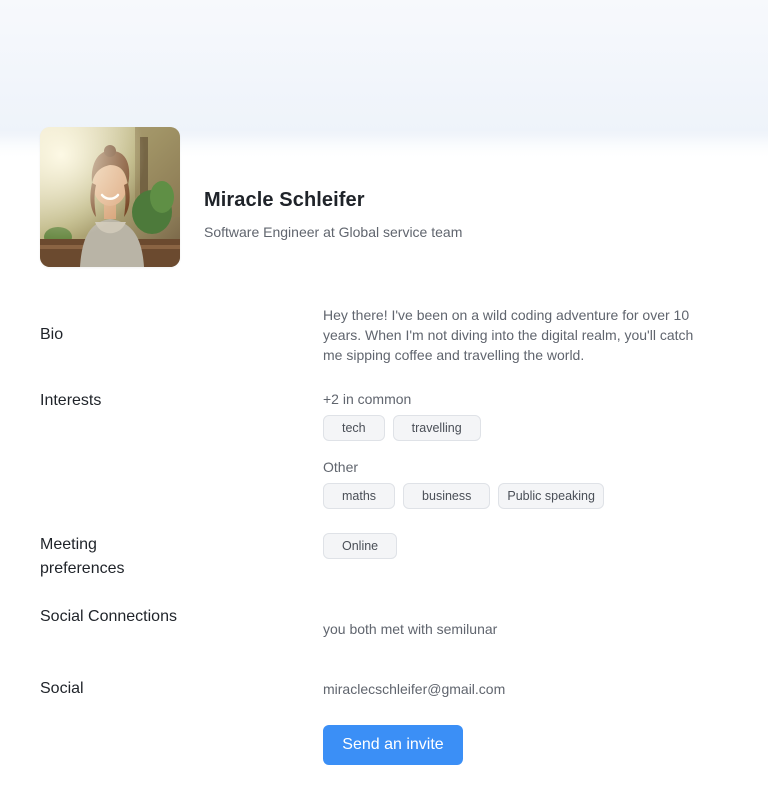 This screenshot has height=805, width=768. What do you see at coordinates (284, 200) in the screenshot?
I see `profile-name: Miracle Schleifer` at bounding box center [284, 200].